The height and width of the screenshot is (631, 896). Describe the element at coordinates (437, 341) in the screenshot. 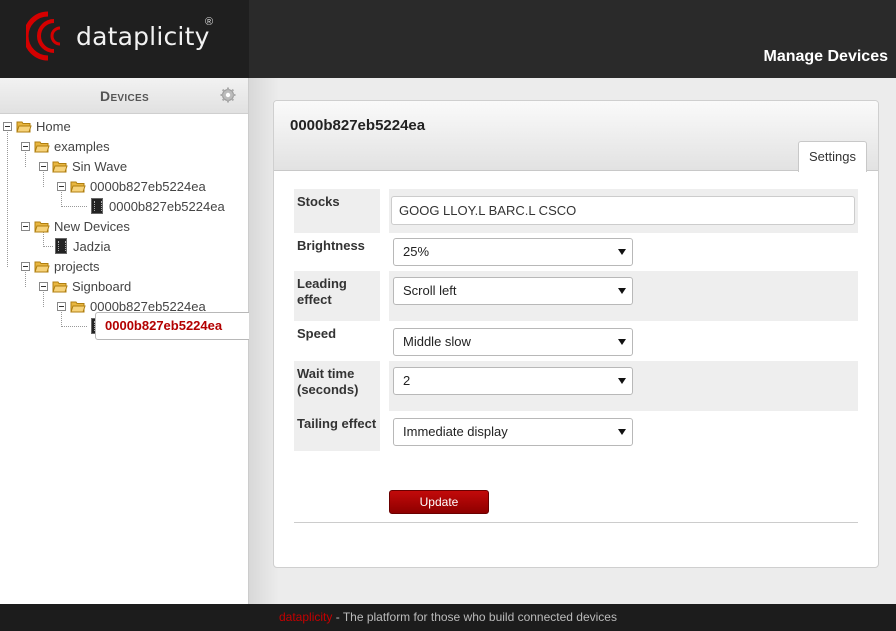

I see `speed-value: Middle slow` at that location.